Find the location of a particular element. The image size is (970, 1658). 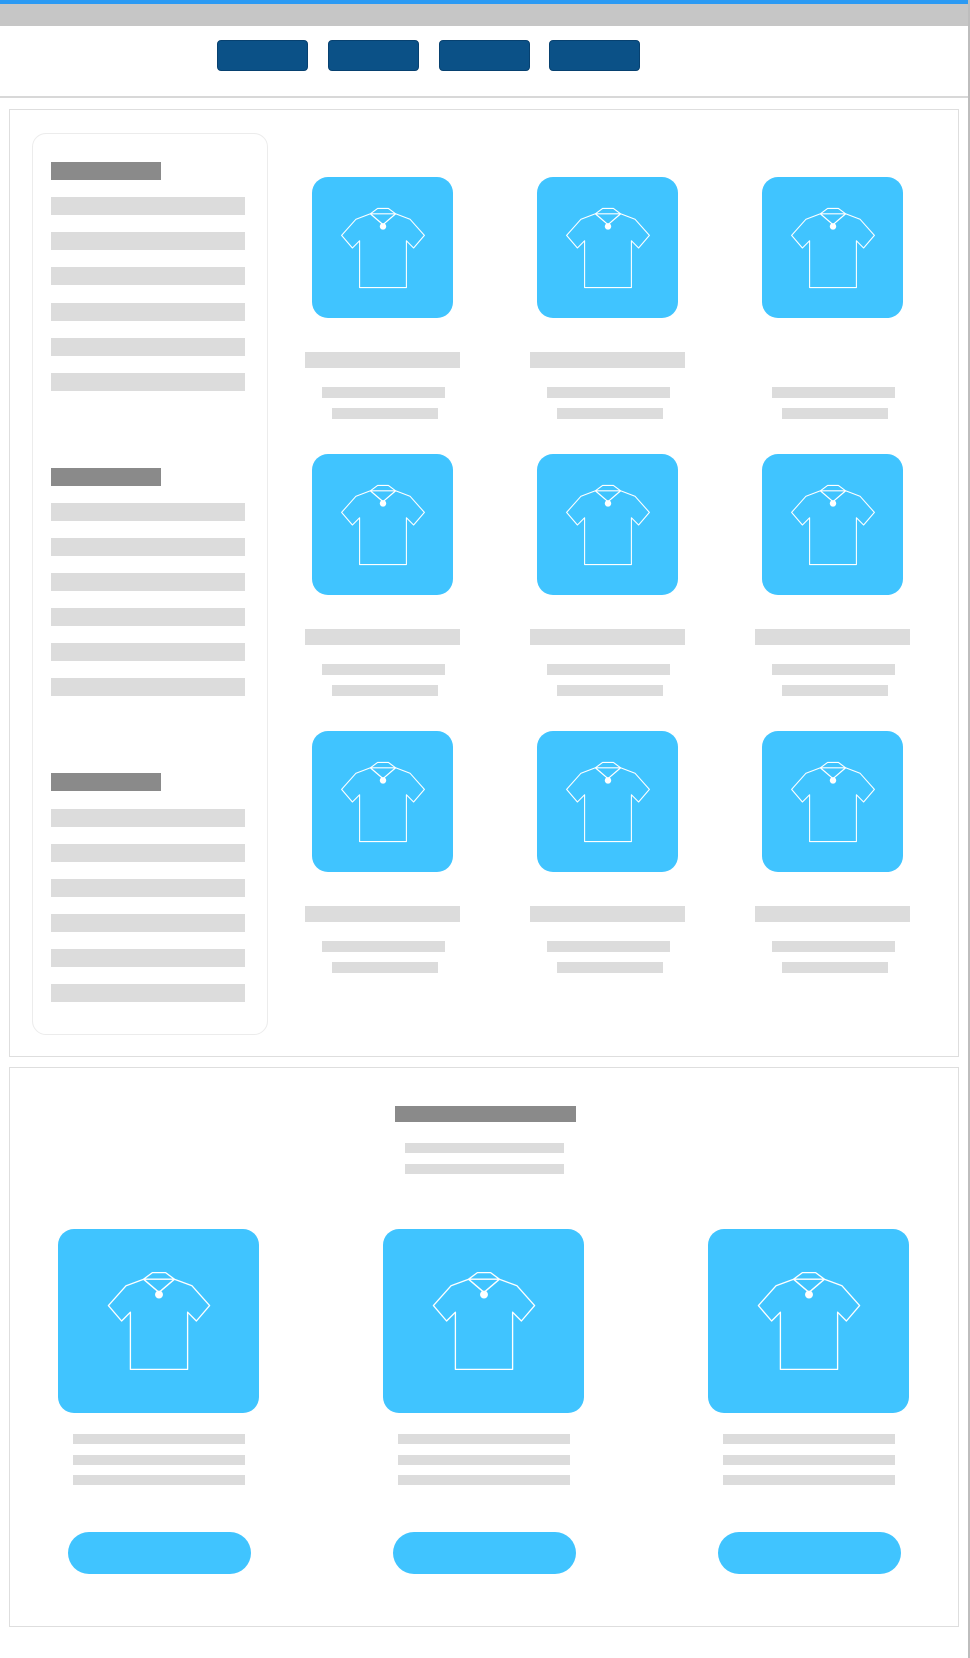

site-header is located at coordinates (484, 62).